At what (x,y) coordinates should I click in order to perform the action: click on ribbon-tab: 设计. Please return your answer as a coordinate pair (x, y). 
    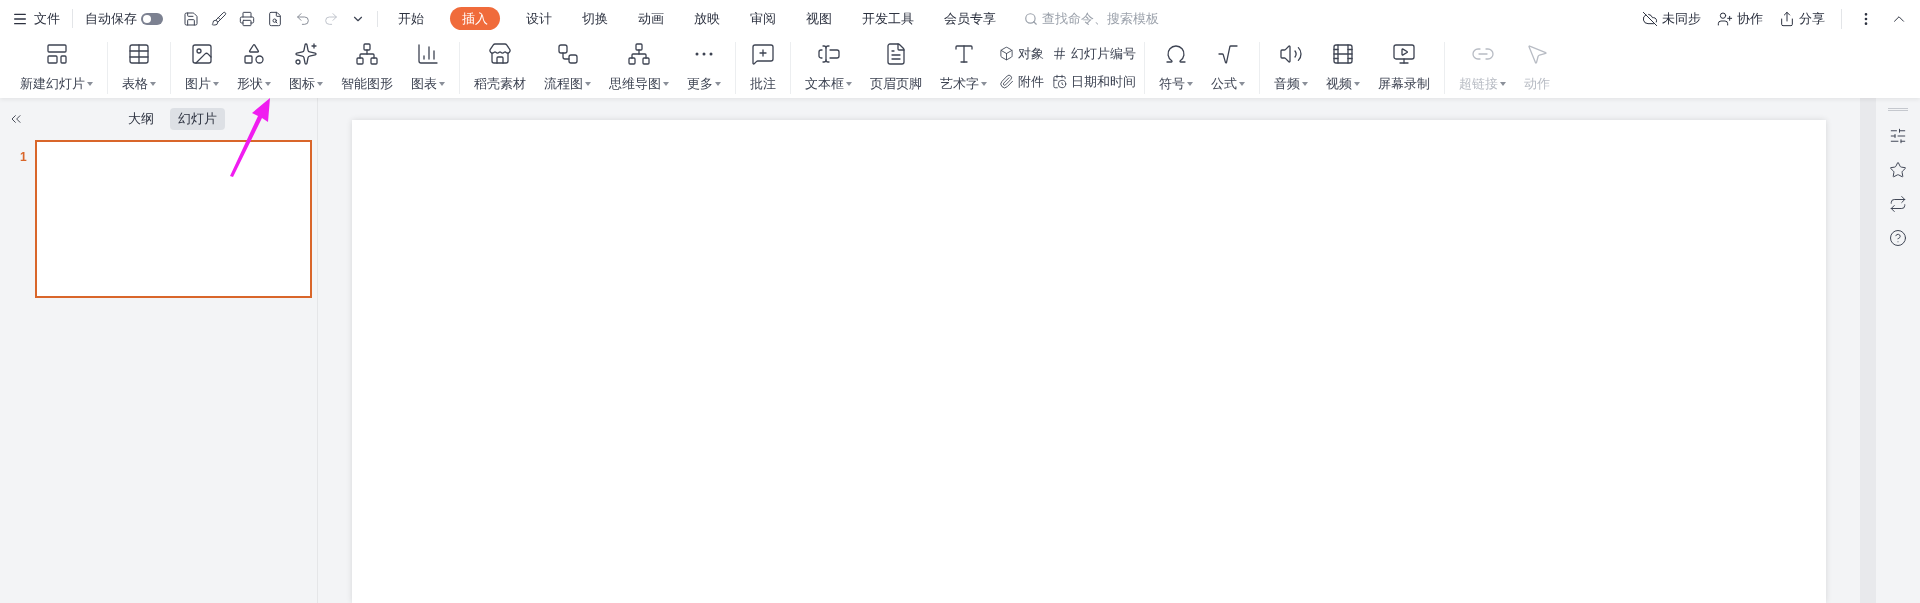
    Looking at the image, I should click on (539, 18).